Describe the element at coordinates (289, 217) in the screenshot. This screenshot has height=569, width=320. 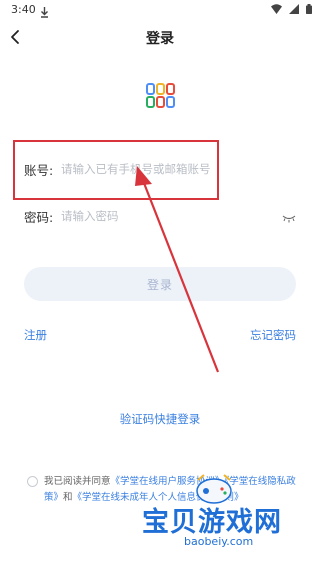
I see `eye-closed-icon` at that location.